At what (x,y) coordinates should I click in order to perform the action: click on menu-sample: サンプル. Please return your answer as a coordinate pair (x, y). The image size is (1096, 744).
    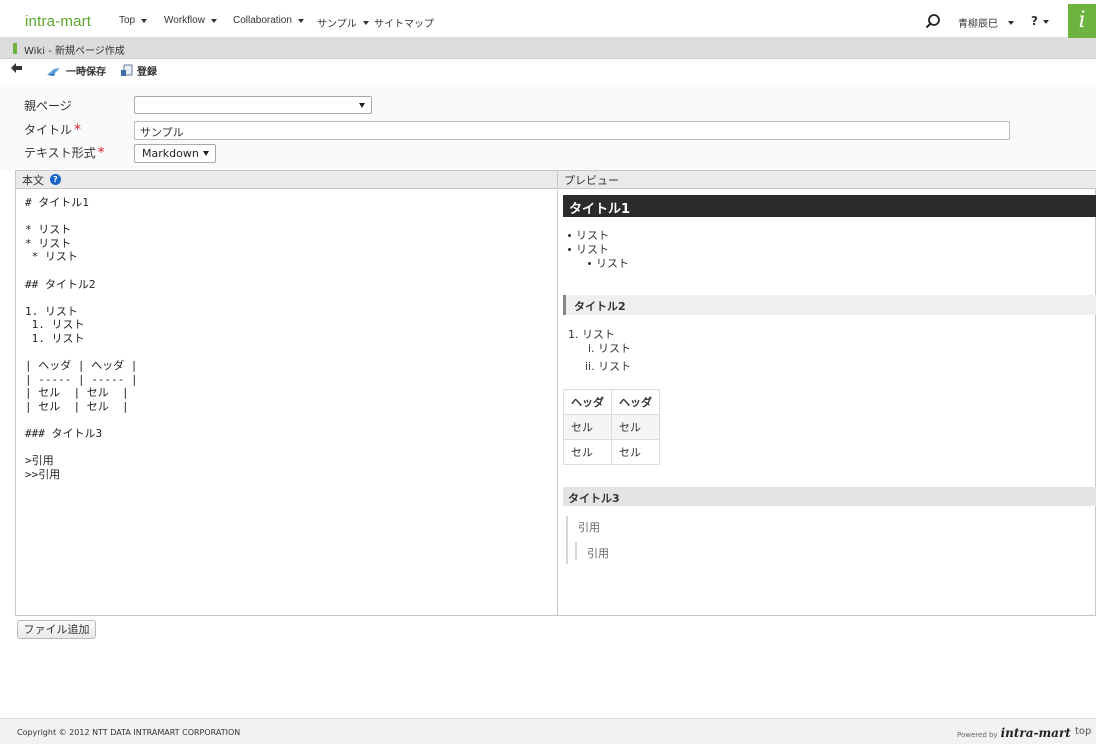
    Looking at the image, I should click on (343, 22).